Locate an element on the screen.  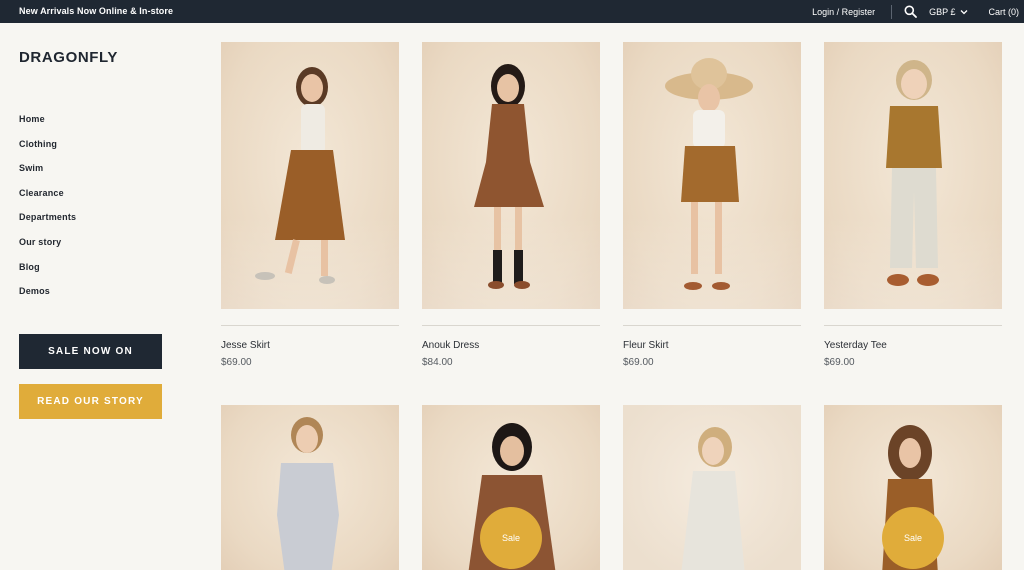
nav-item-clearance: Clearance is located at coordinates (47, 199).